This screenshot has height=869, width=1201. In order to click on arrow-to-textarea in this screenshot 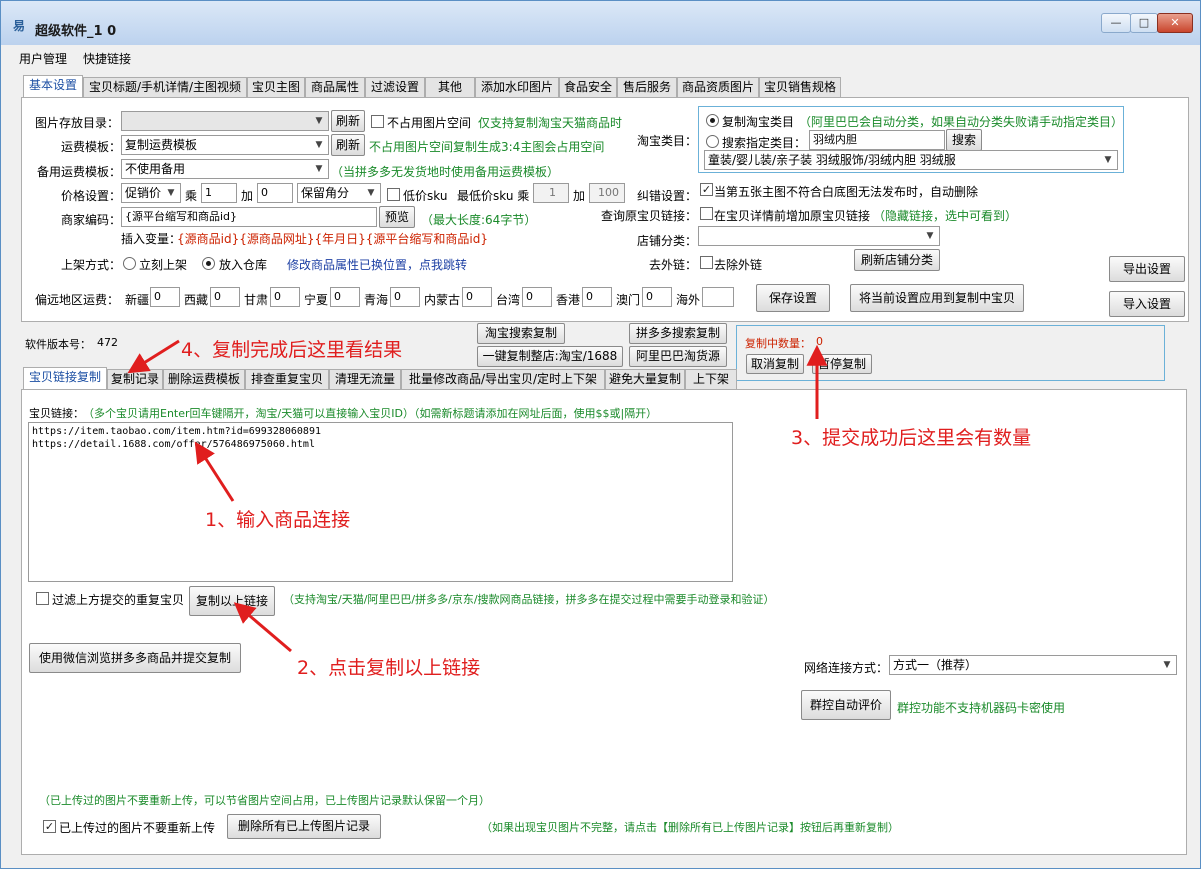, I will do `click(214, 471)`.